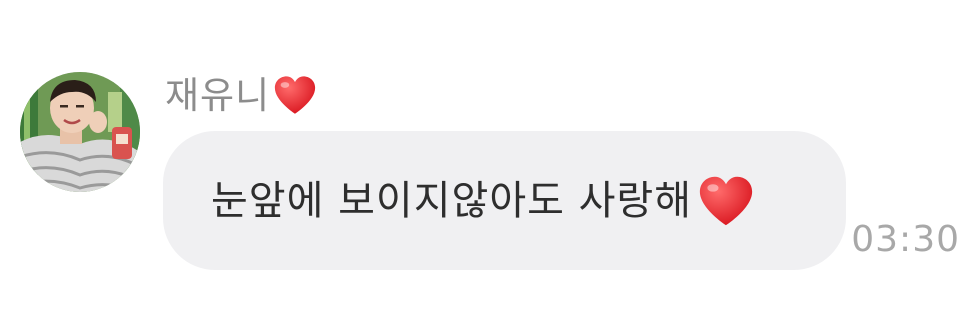  I want to click on message-text: 눈앞에 보이지않아도 사랑해, so click(452, 200).